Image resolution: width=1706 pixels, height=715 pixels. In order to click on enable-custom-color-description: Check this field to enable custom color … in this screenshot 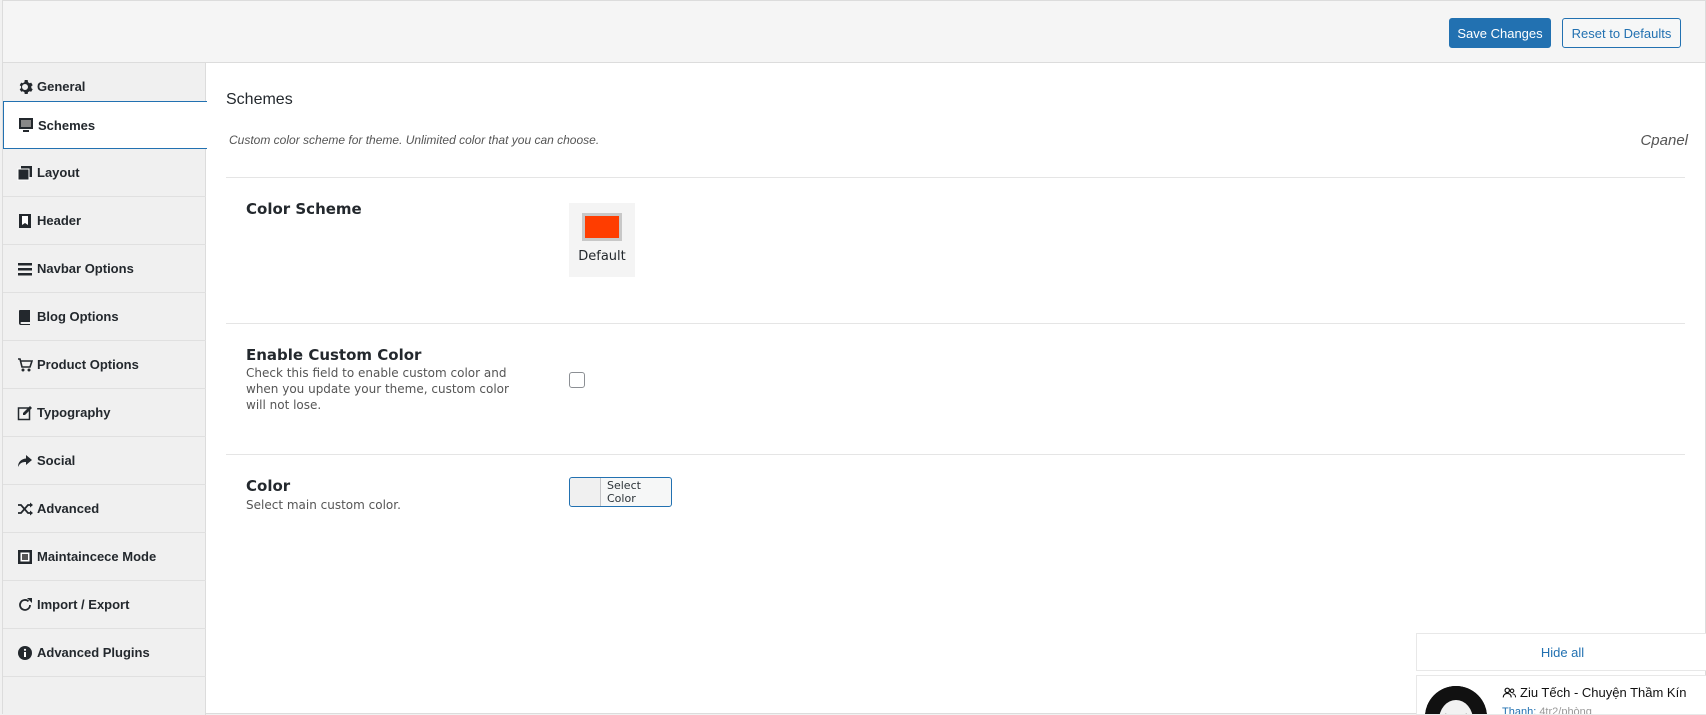, I will do `click(377, 389)`.